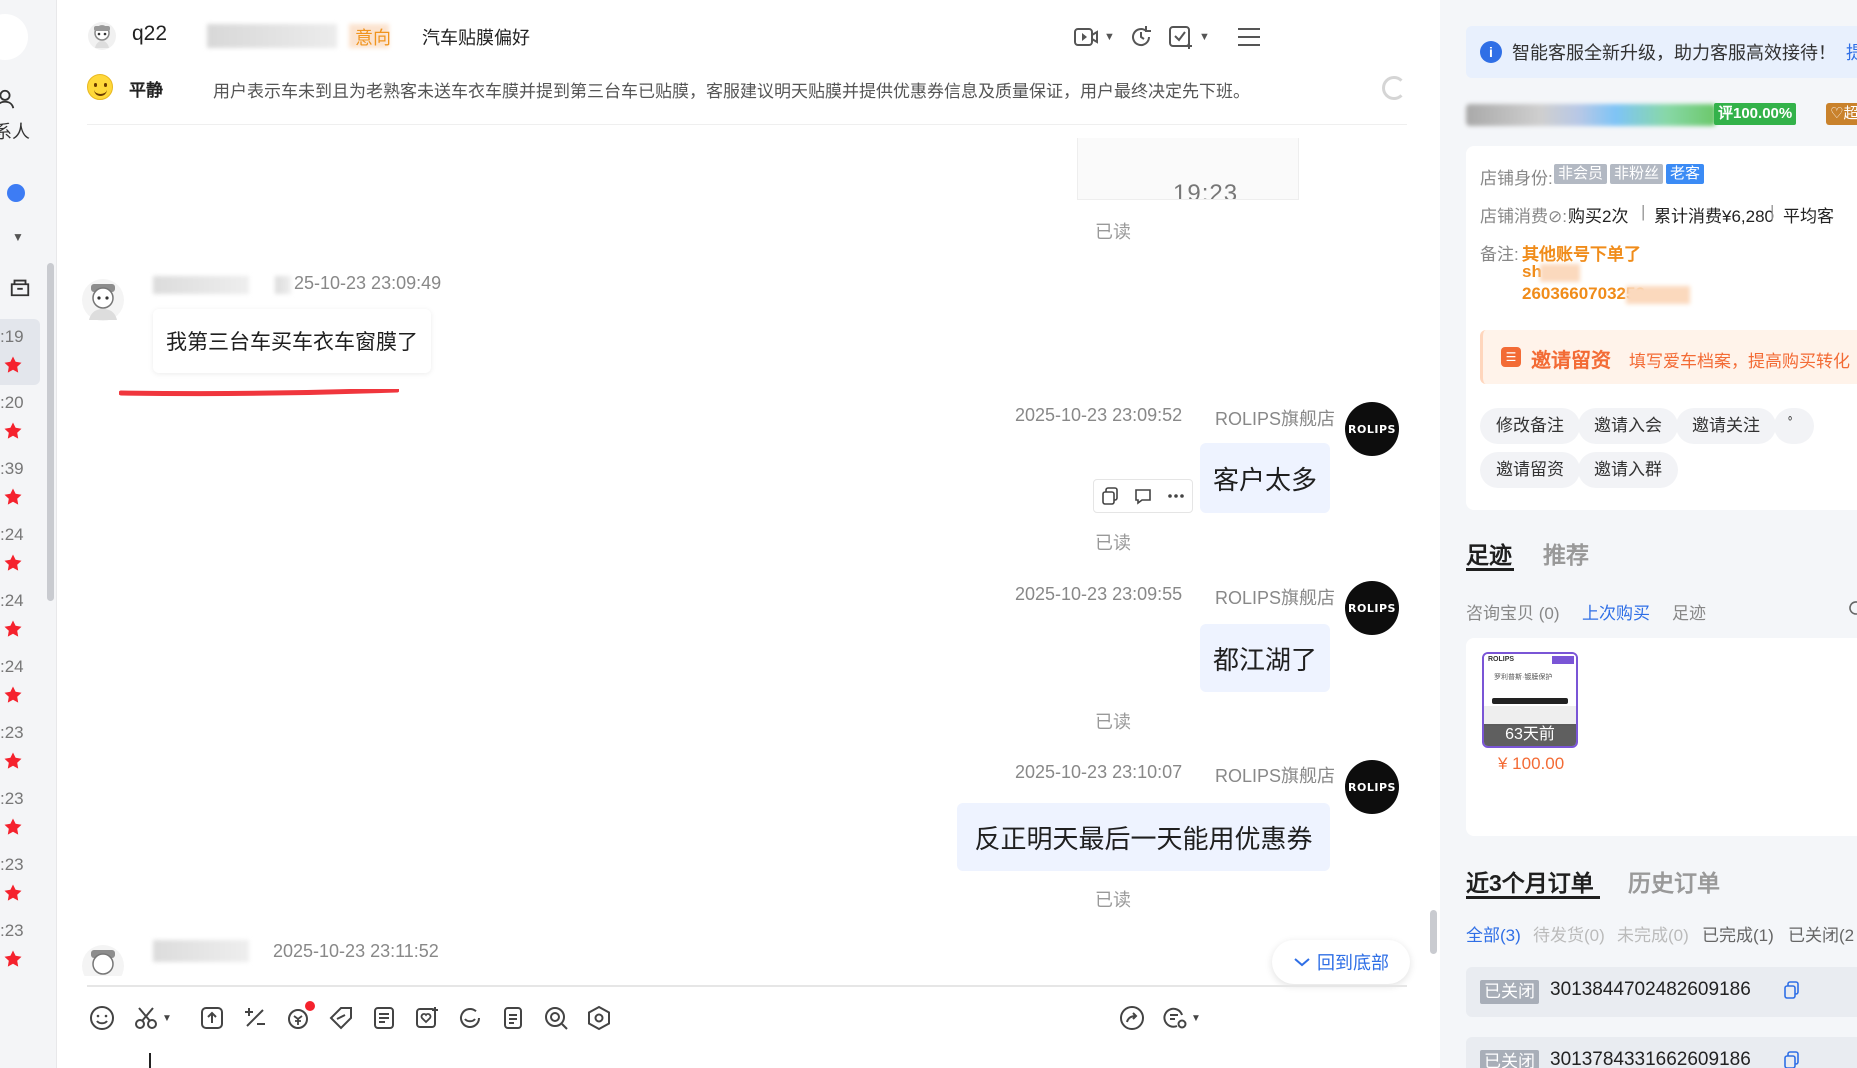 The width and height of the screenshot is (1857, 1068). I want to click on invite-group-button: 邀请入群, so click(1628, 470).